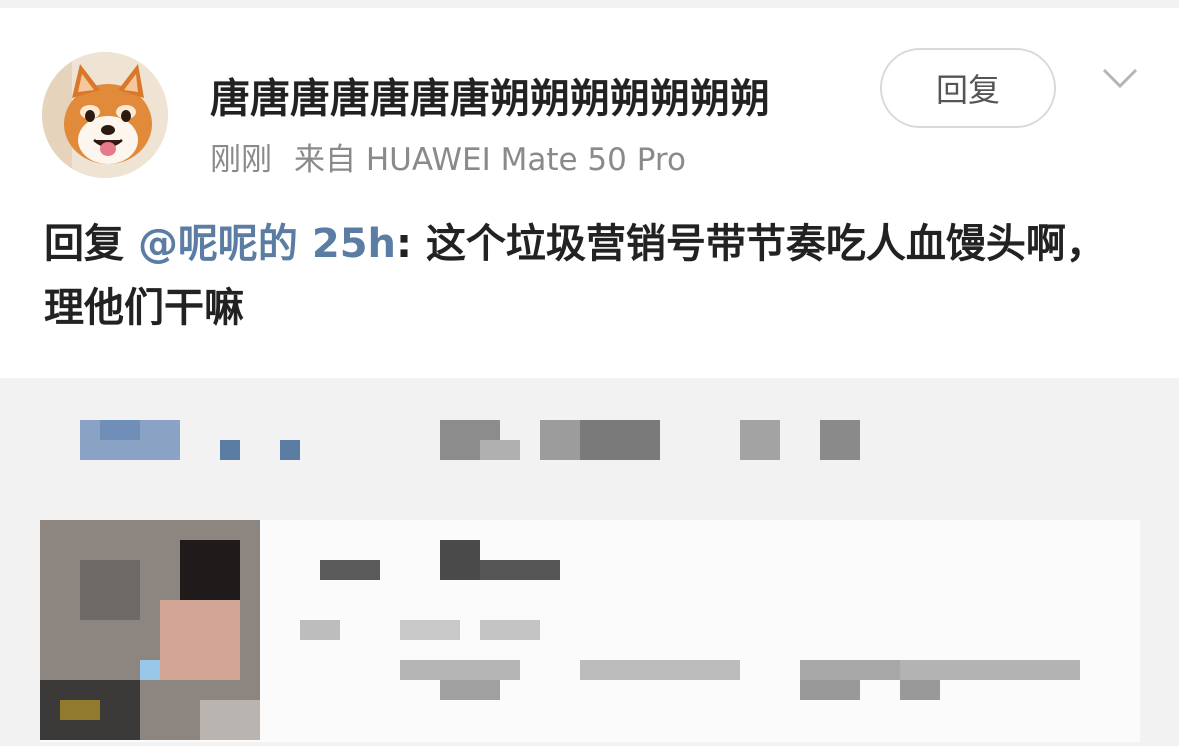 This screenshot has width=1179, height=746. I want to click on reply-button: 回复, so click(968, 88).